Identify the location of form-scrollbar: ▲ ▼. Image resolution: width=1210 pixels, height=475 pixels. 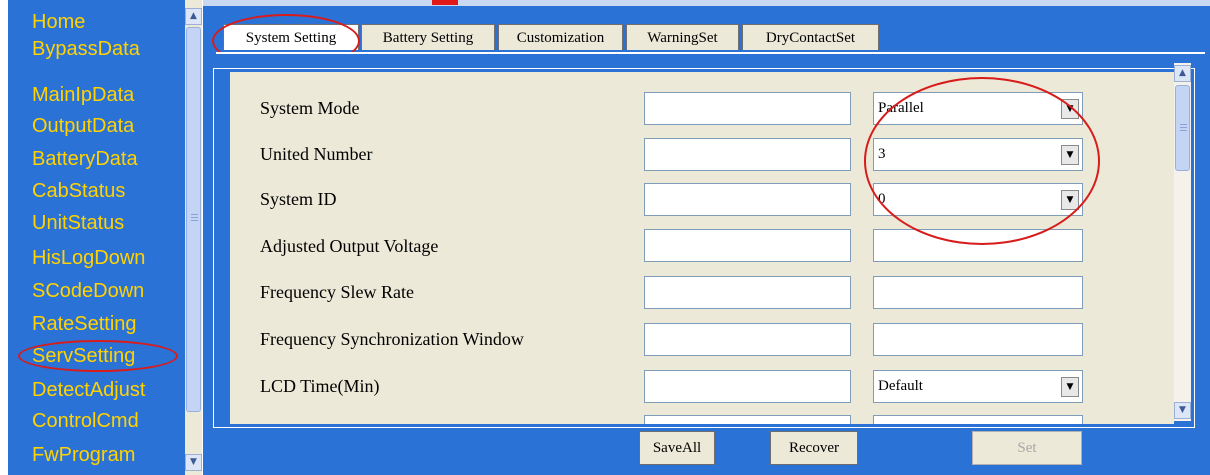
(1182, 242).